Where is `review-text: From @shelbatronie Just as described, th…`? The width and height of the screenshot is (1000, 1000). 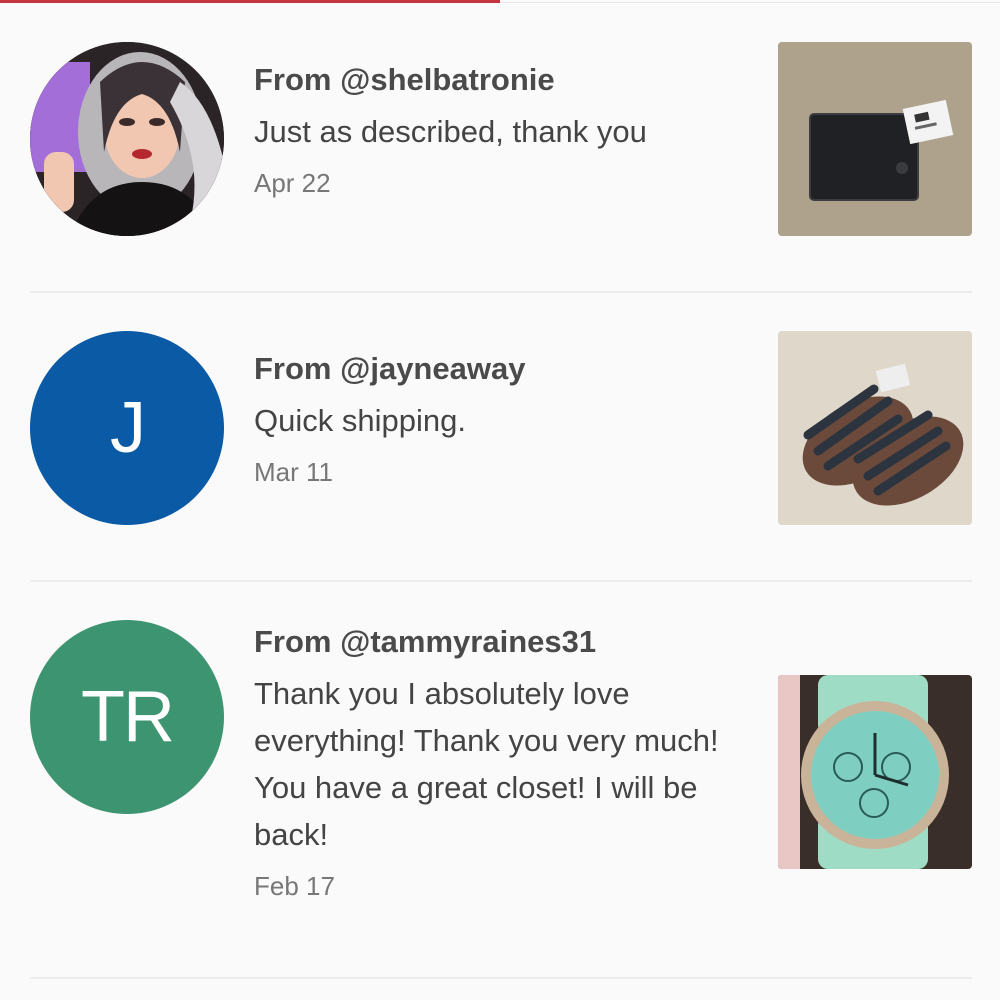
review-text: From @shelbatronie Just as described, th… is located at coordinates (504, 130).